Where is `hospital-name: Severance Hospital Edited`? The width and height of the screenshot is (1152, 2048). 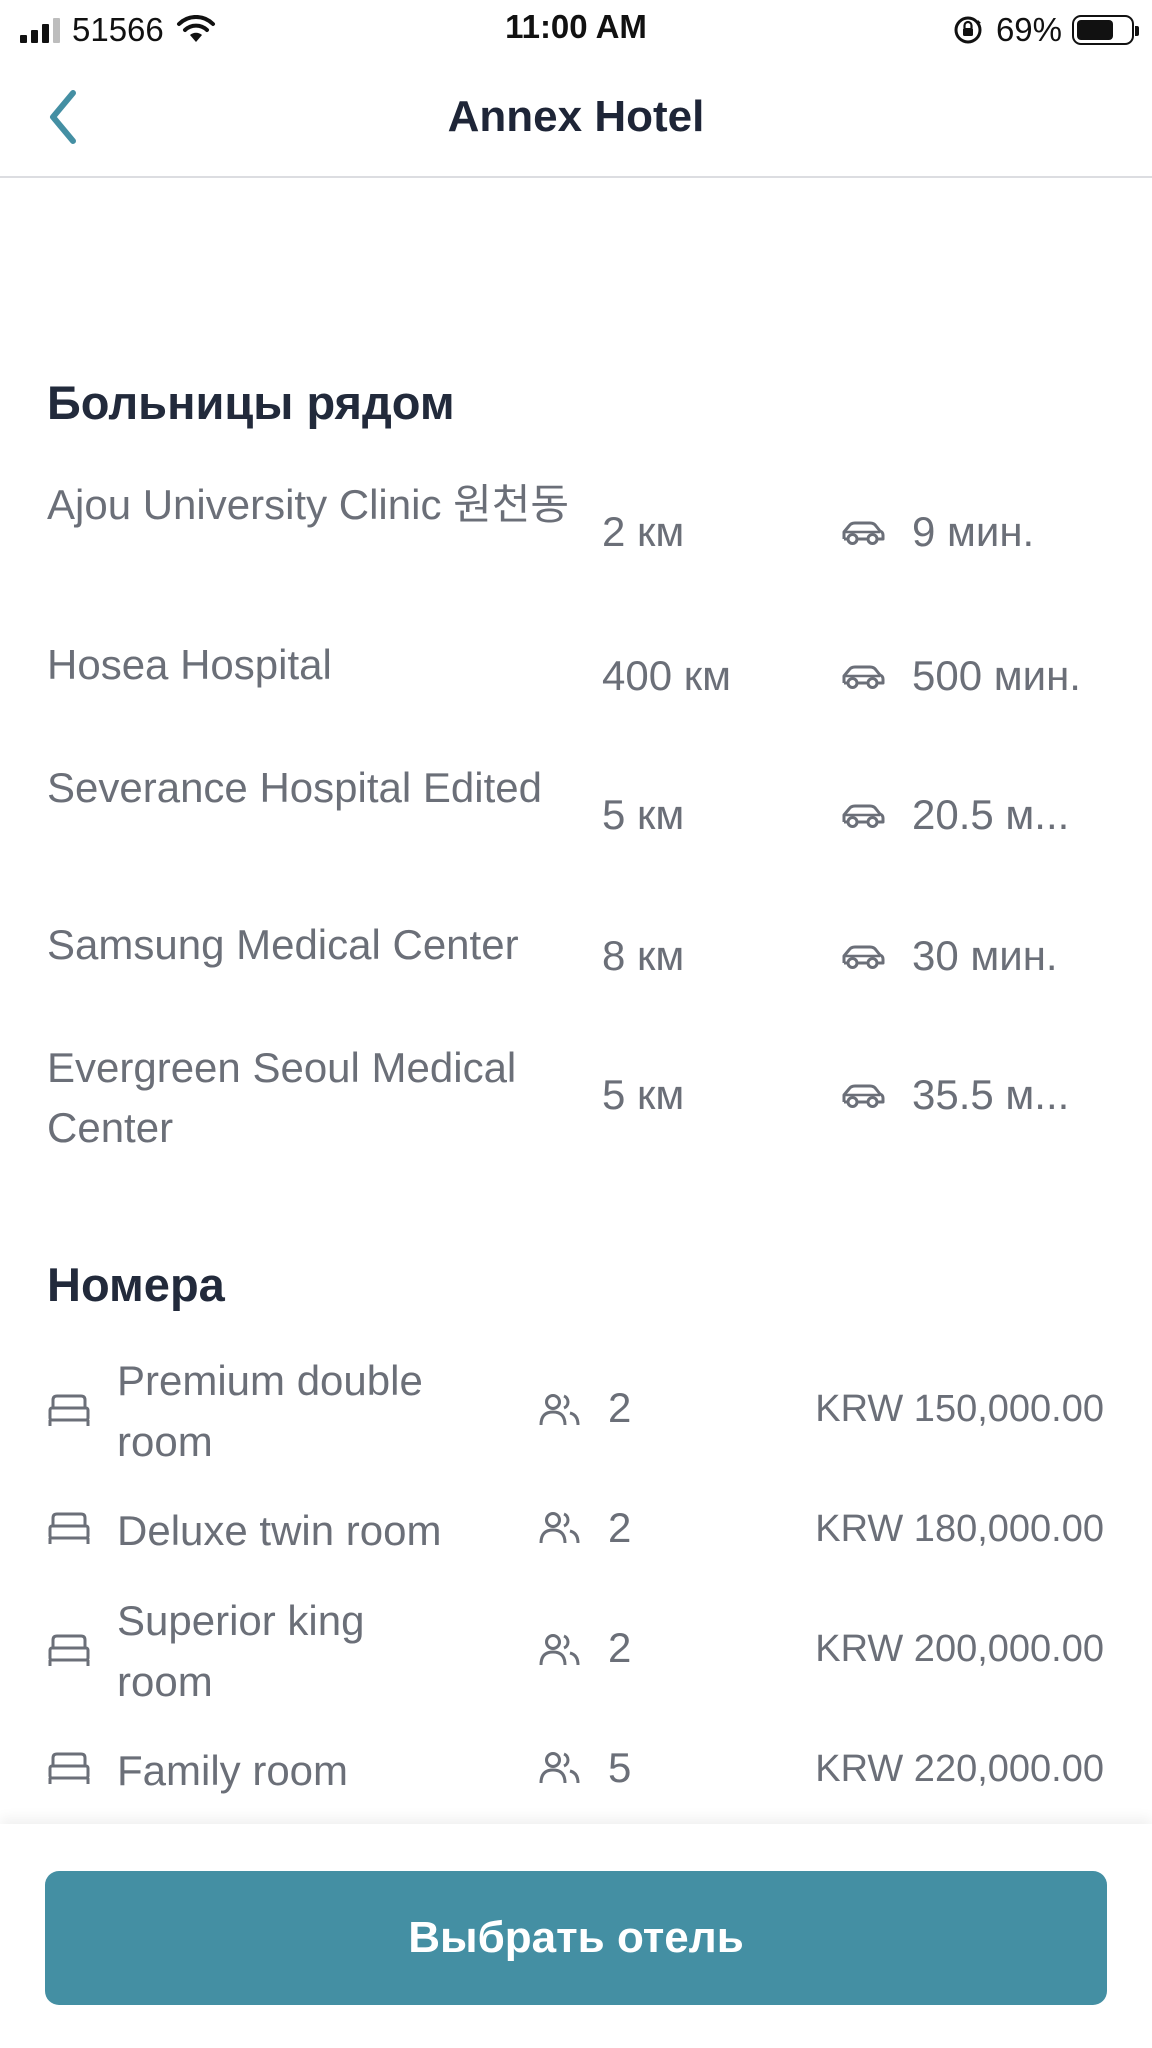 hospital-name: Severance Hospital Edited is located at coordinates (294, 787).